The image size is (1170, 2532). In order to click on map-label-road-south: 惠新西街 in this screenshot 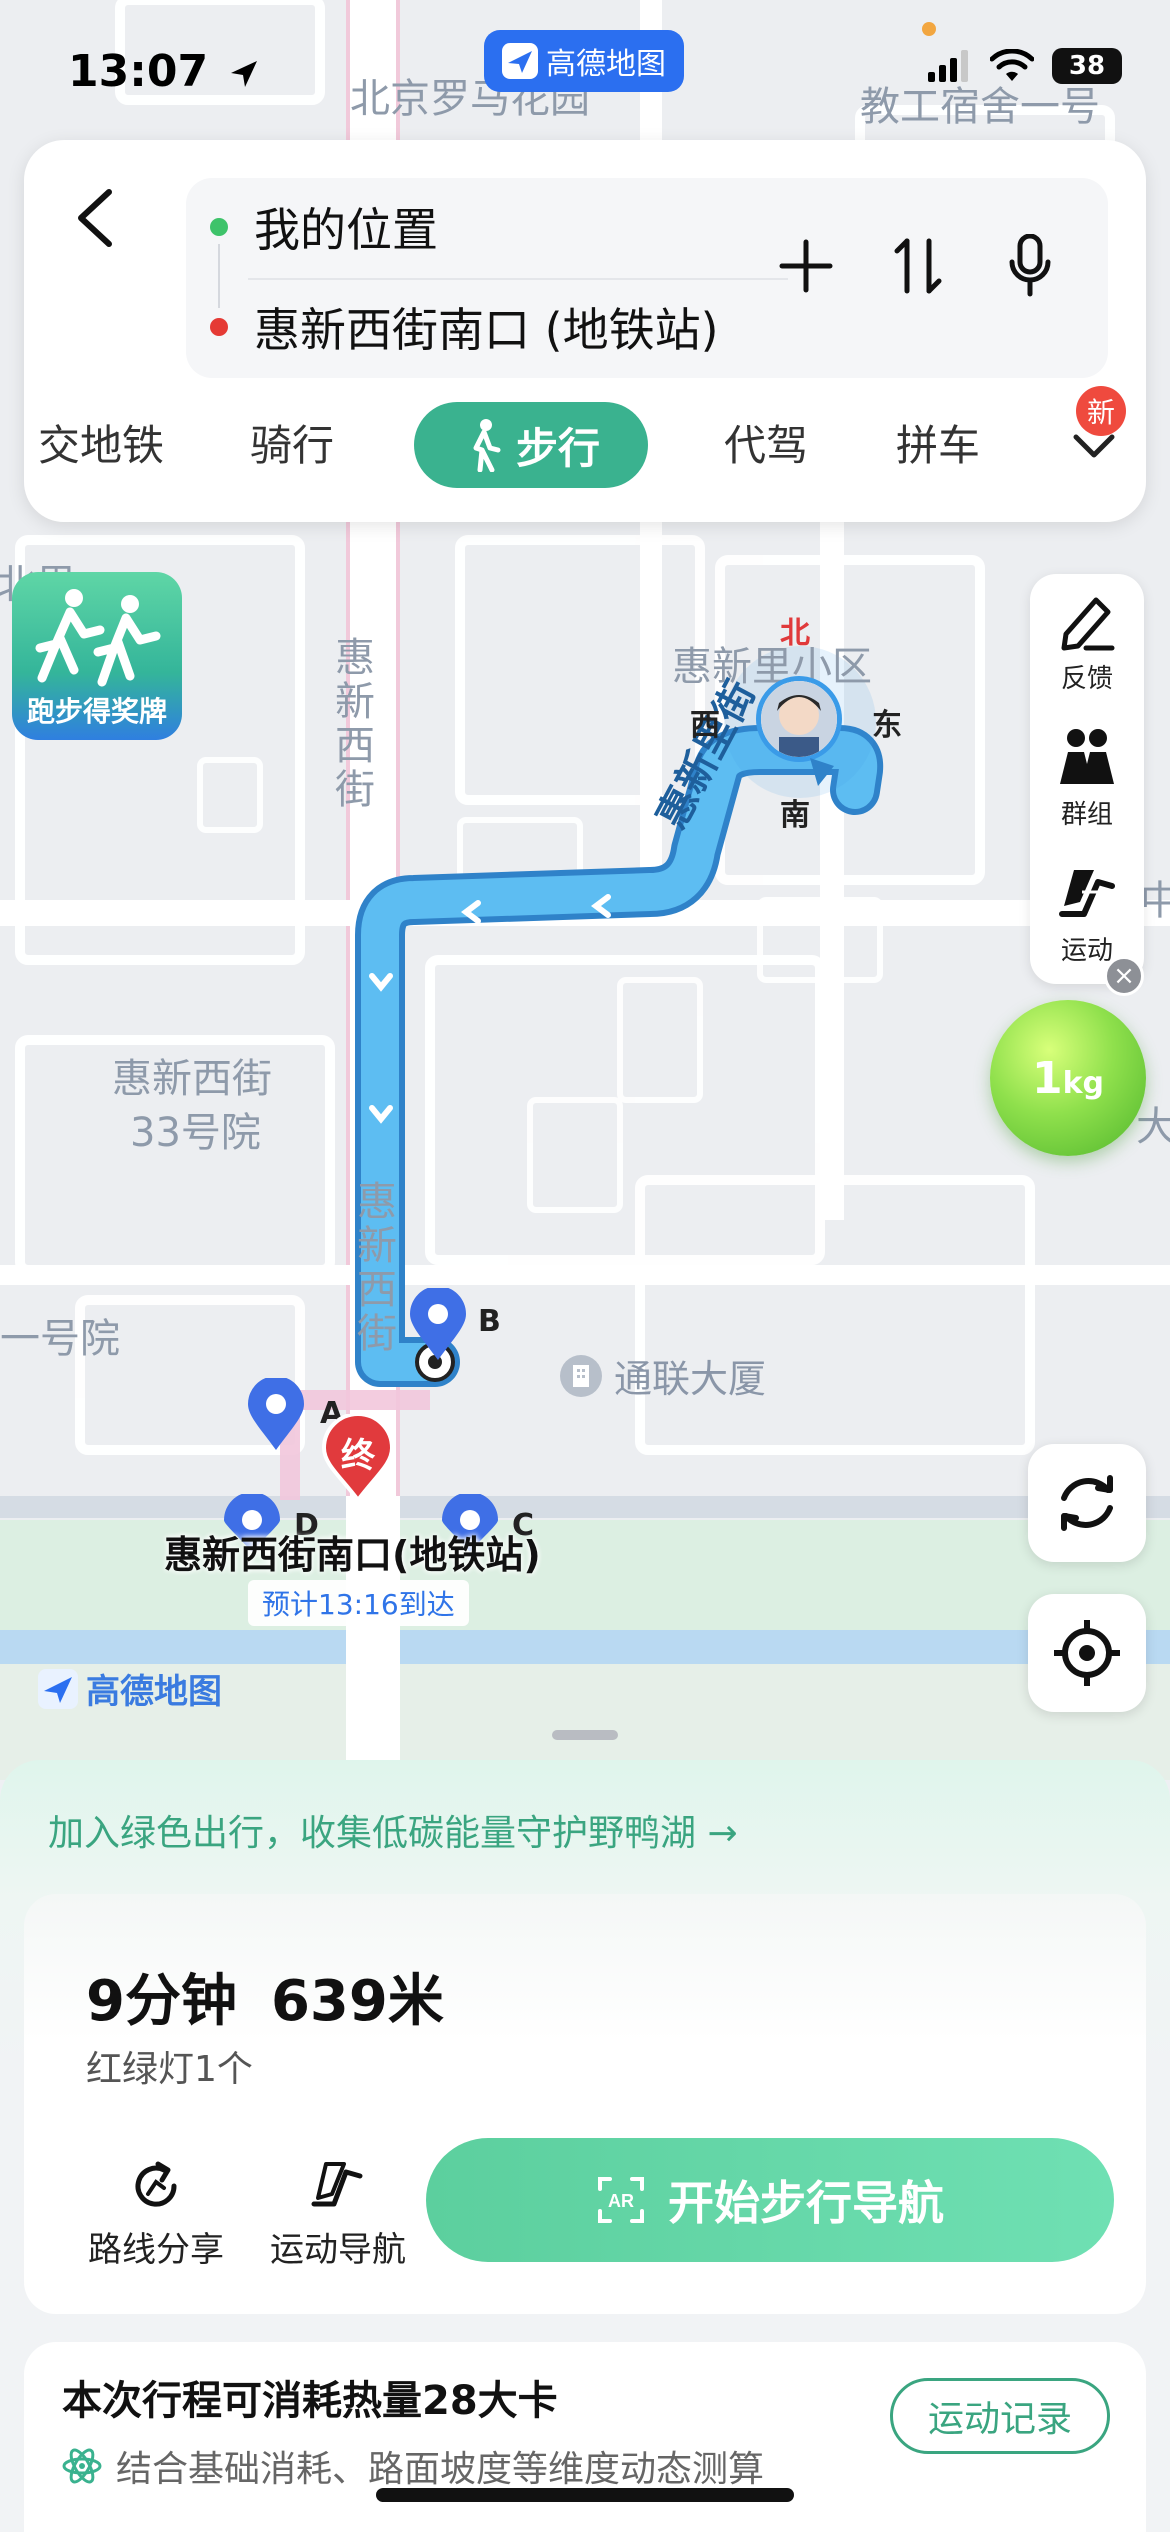, I will do `click(373, 1268)`.